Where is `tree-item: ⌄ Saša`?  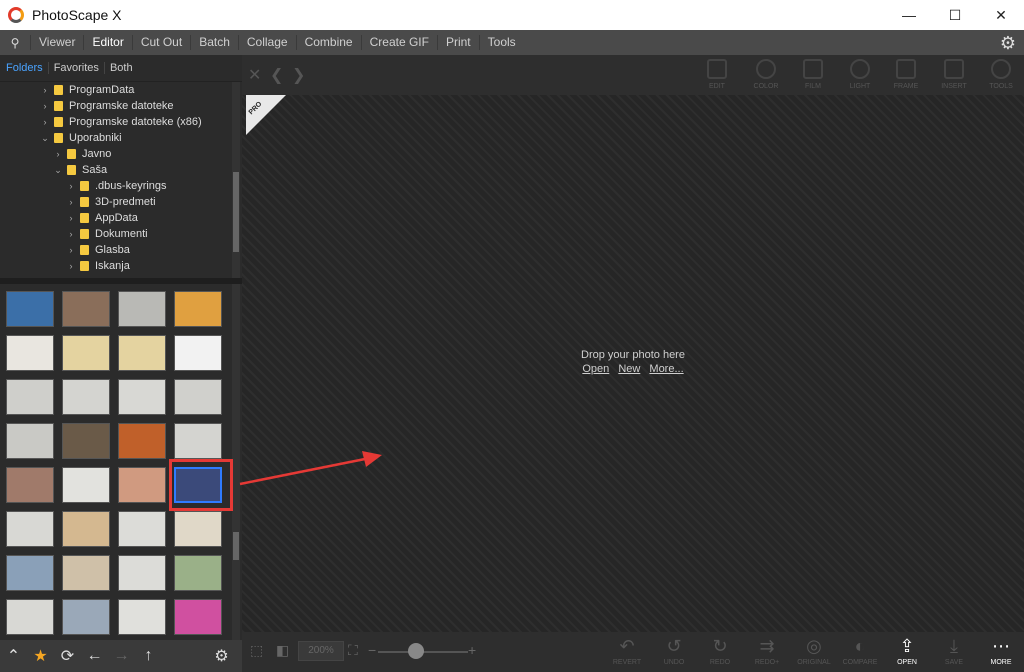 tree-item: ⌄ Saša is located at coordinates (116, 170).